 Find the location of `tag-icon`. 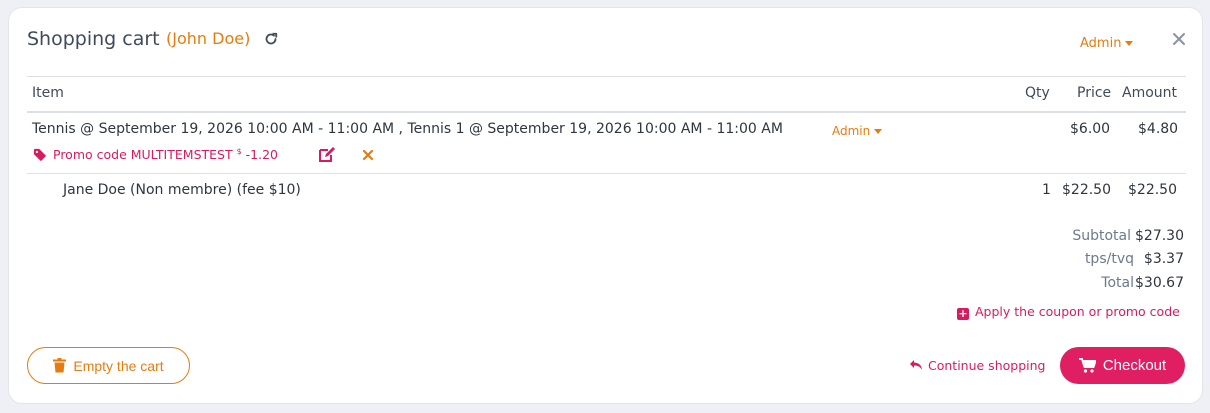

tag-icon is located at coordinates (40, 155).